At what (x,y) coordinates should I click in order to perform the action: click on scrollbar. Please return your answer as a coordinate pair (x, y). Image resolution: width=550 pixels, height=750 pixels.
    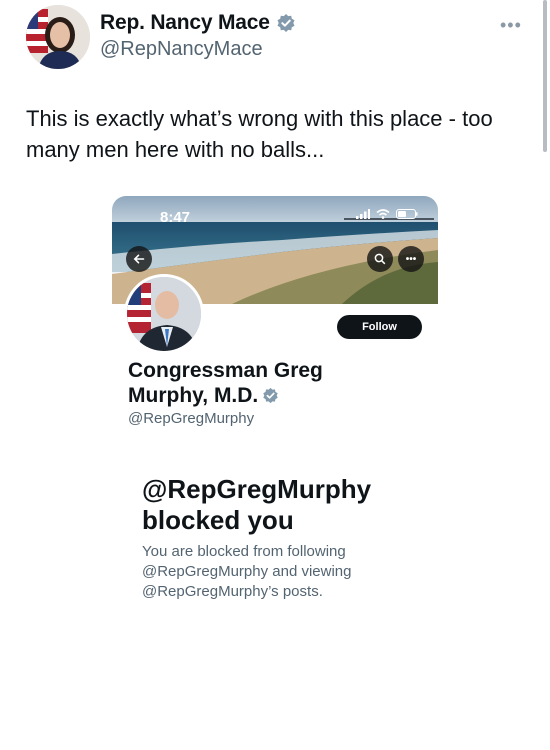
    Looking at the image, I should click on (545, 76).